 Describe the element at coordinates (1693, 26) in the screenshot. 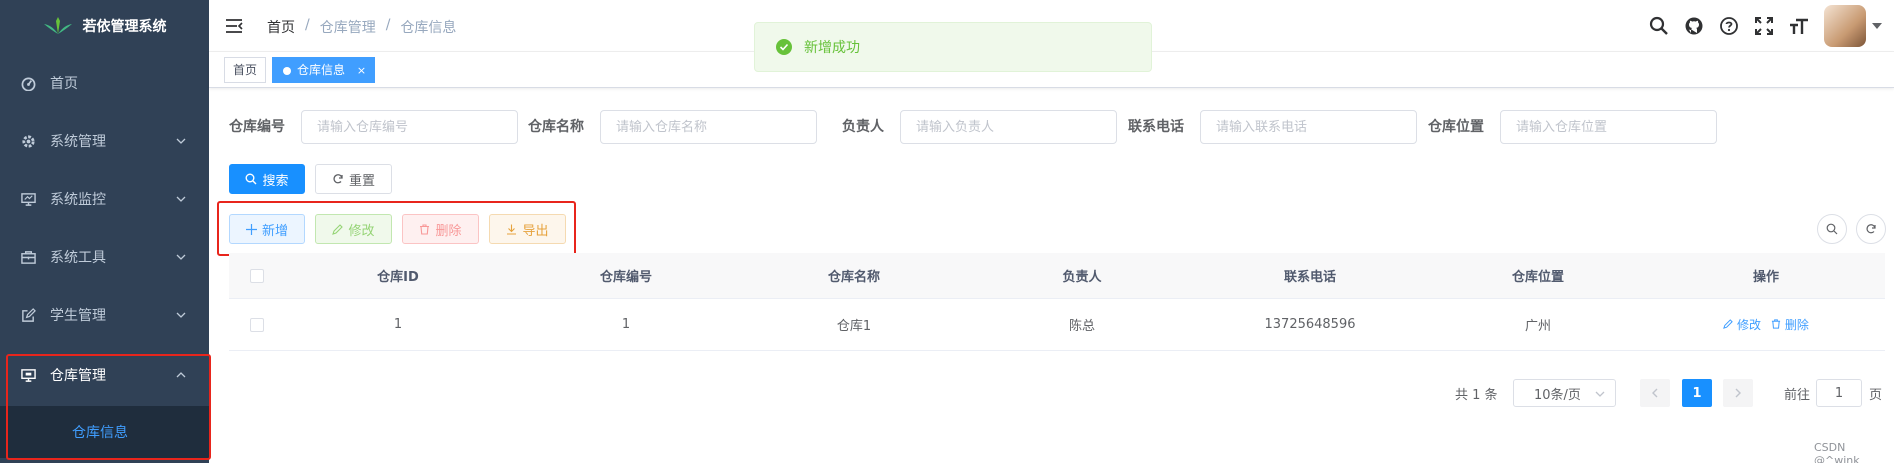

I see `github-icon` at that location.